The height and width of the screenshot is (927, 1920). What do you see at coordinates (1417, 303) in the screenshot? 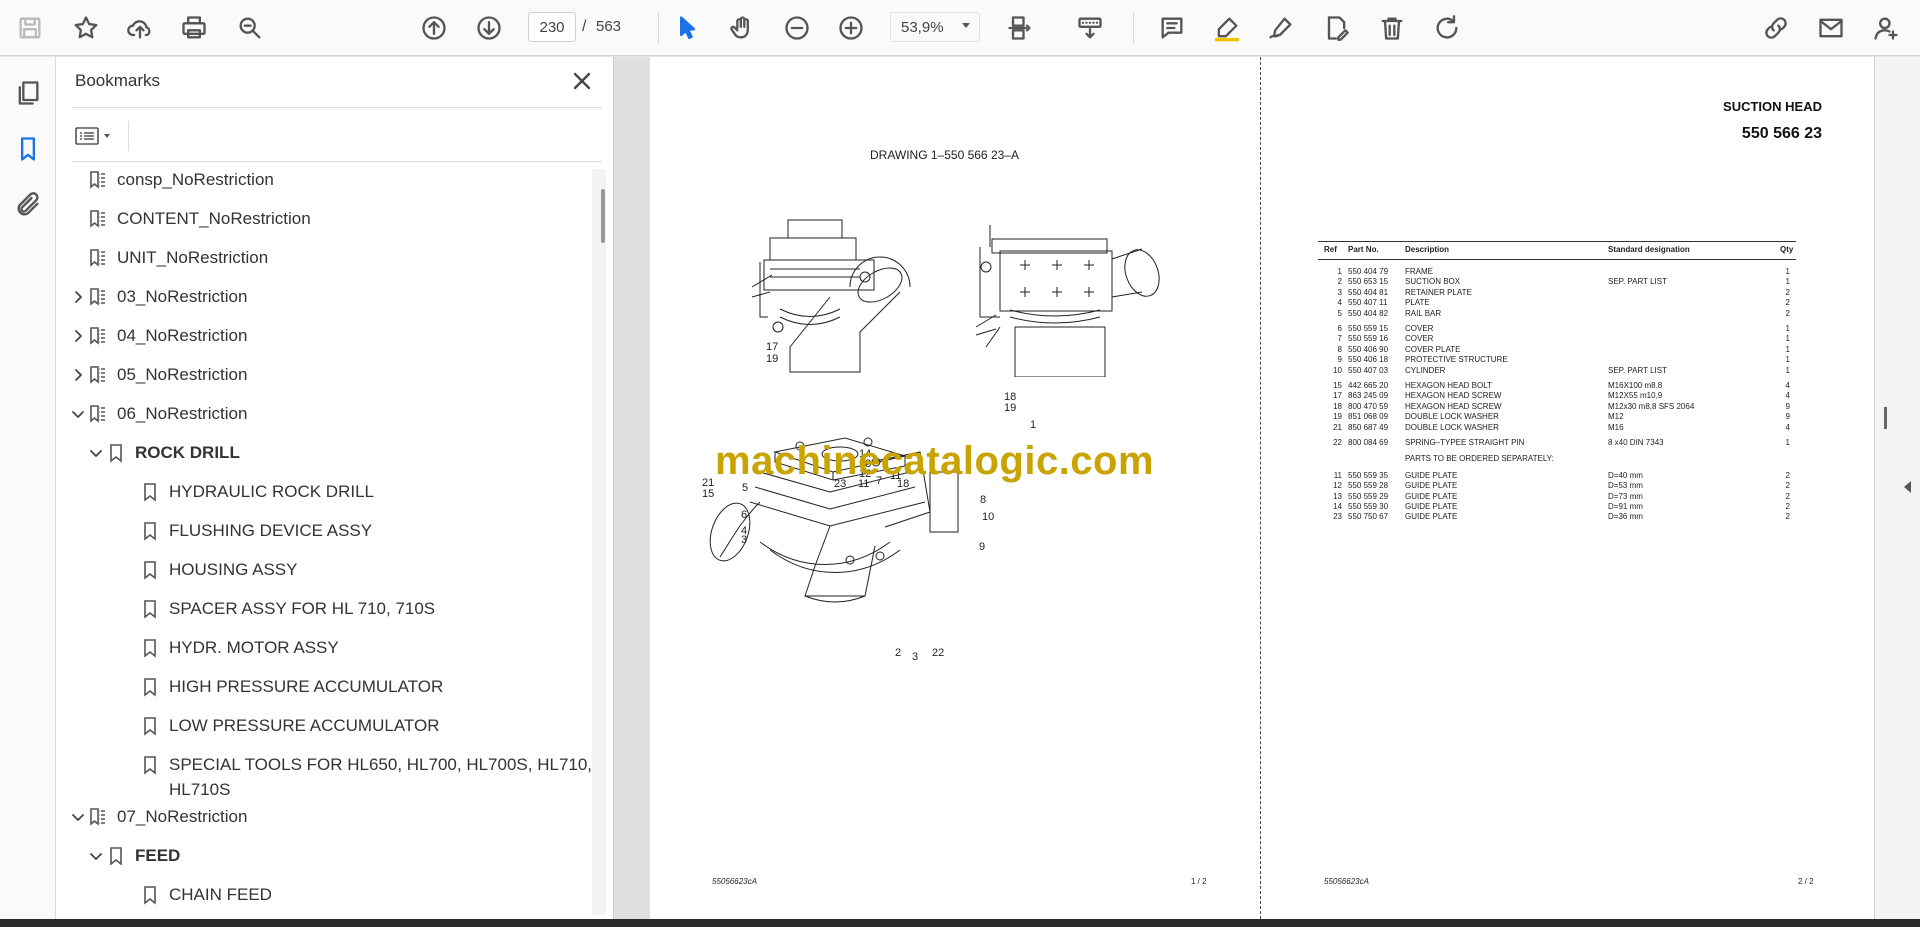
I see `cell-desc: PLATE` at bounding box center [1417, 303].